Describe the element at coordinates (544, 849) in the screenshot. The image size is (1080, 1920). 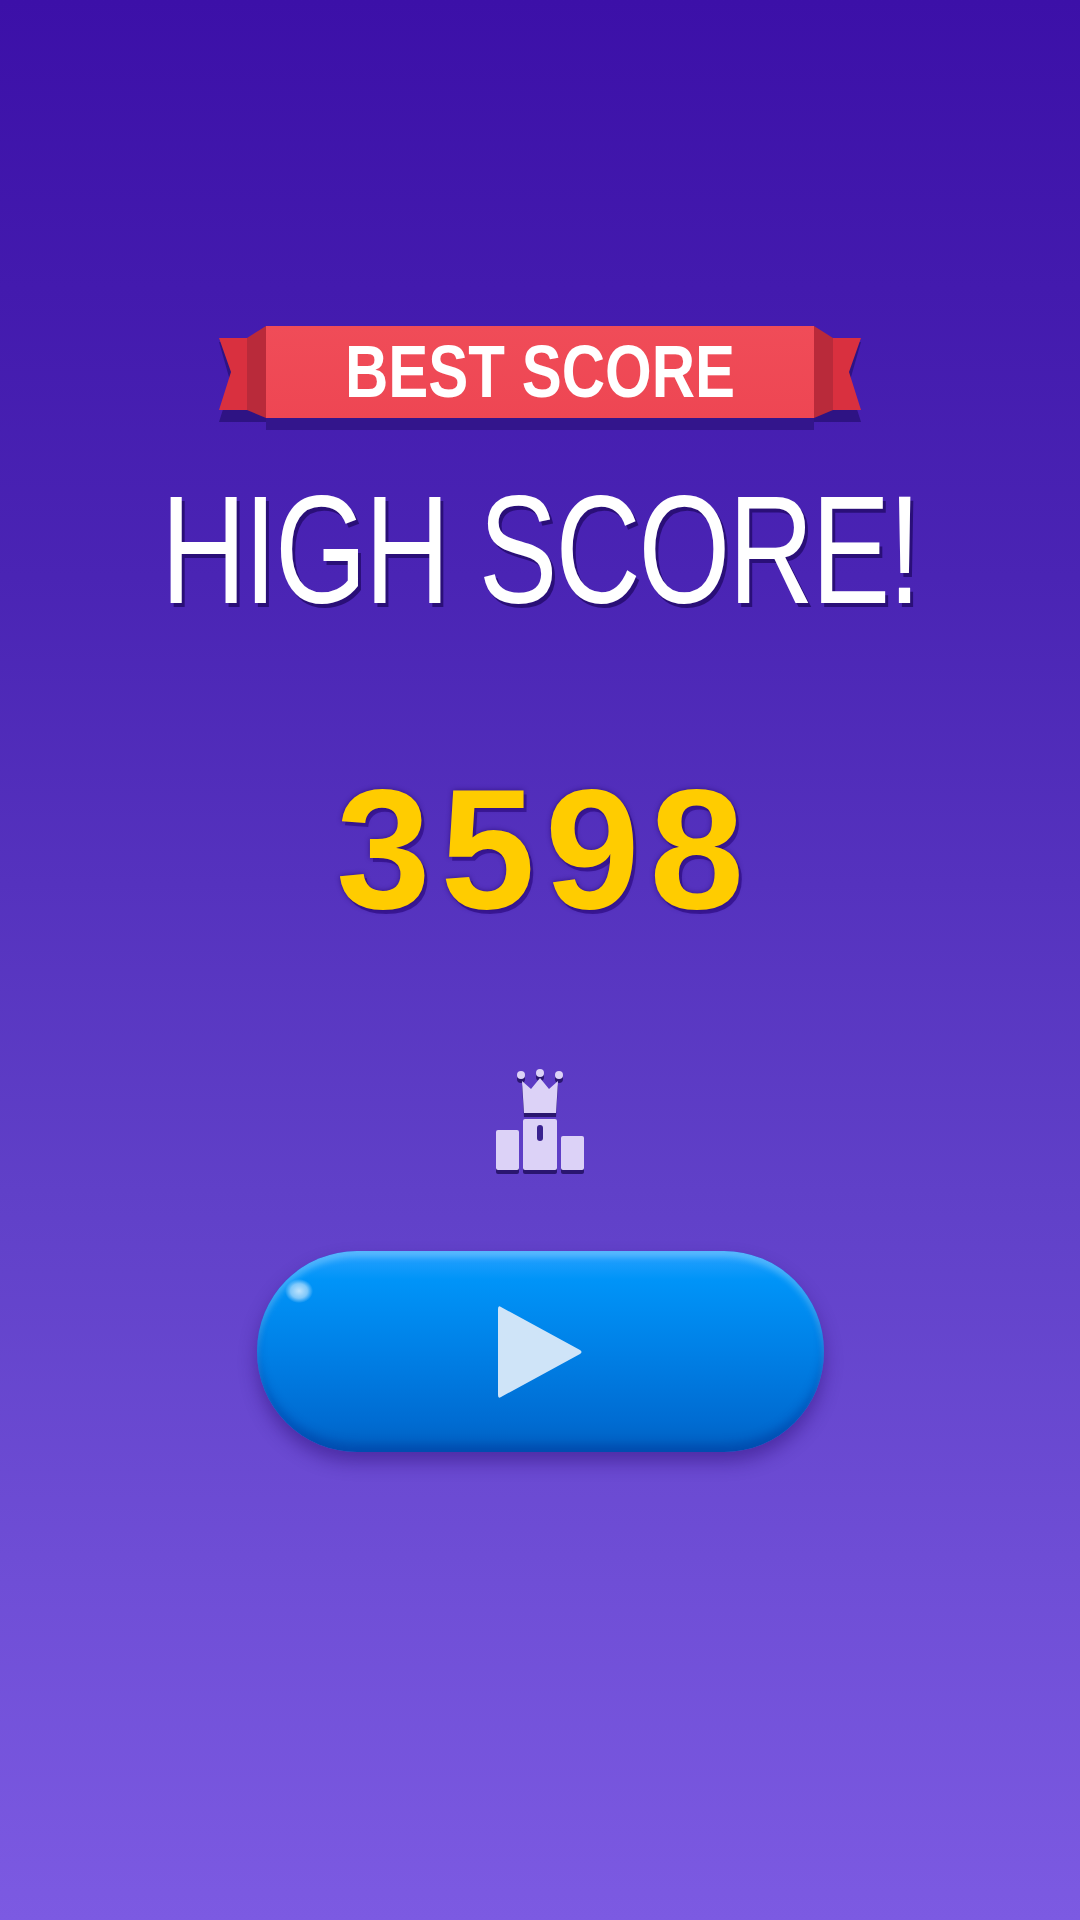
I see `score-value: 3598` at that location.